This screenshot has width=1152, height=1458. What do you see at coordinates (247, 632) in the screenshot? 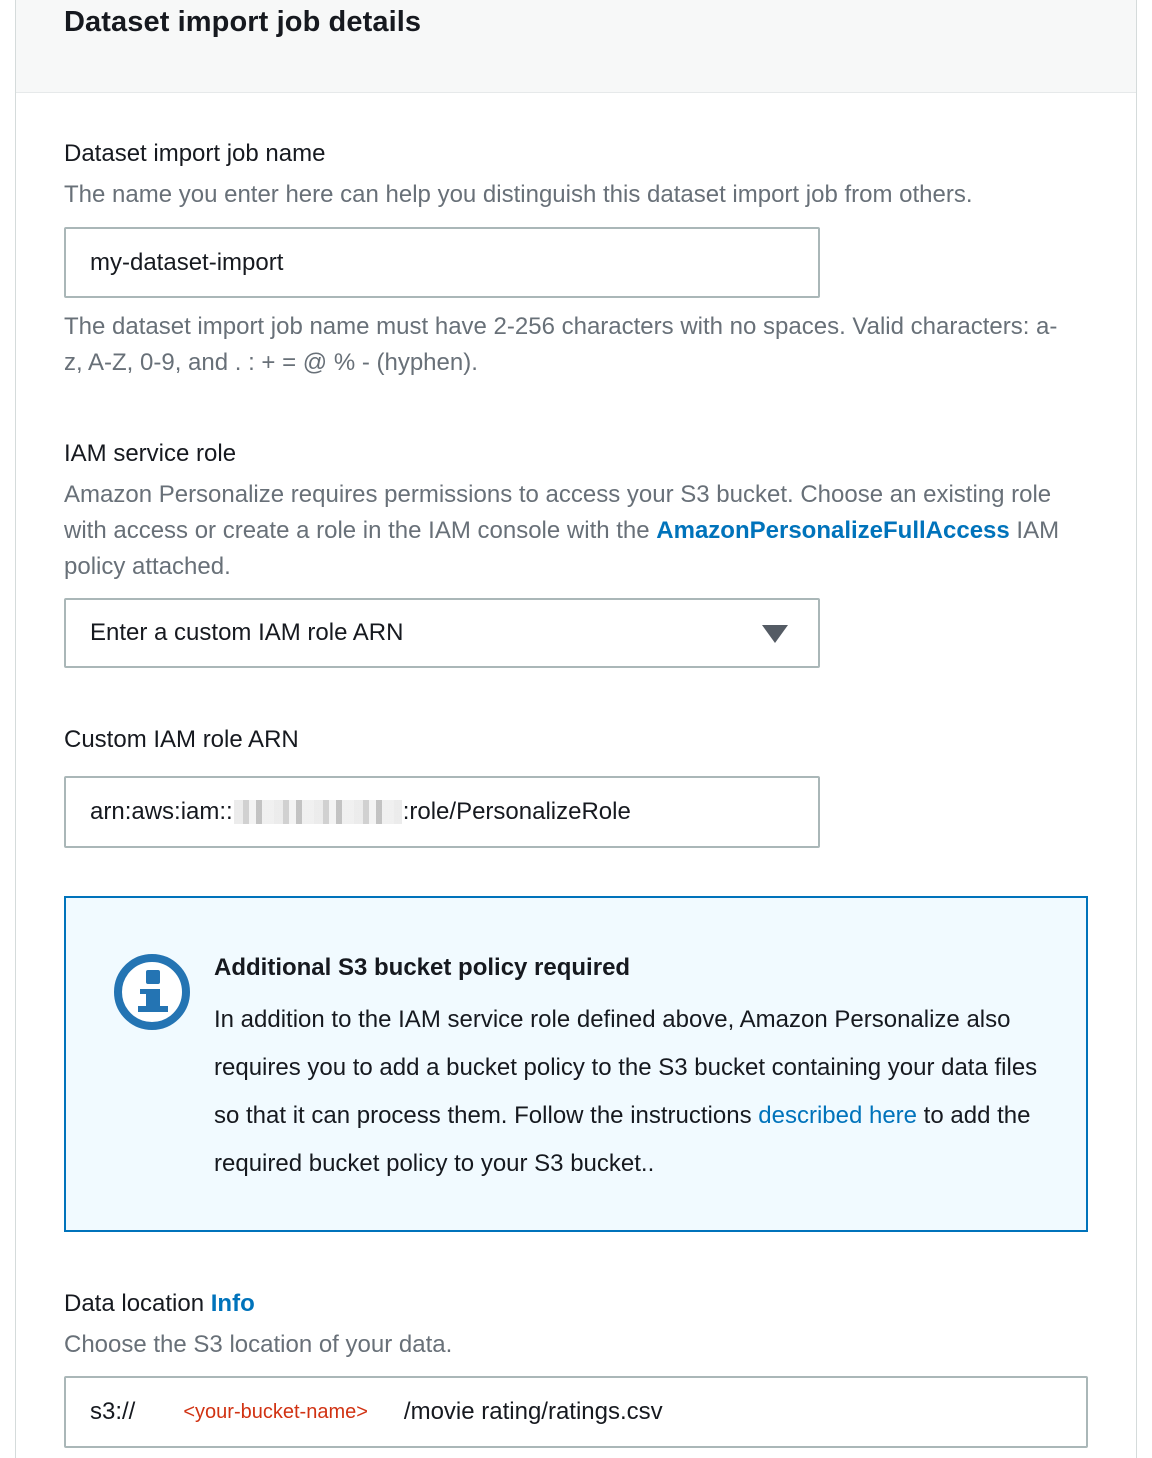
I see `iam-role-selected-value: Enter a custom IAM role ARN` at bounding box center [247, 632].